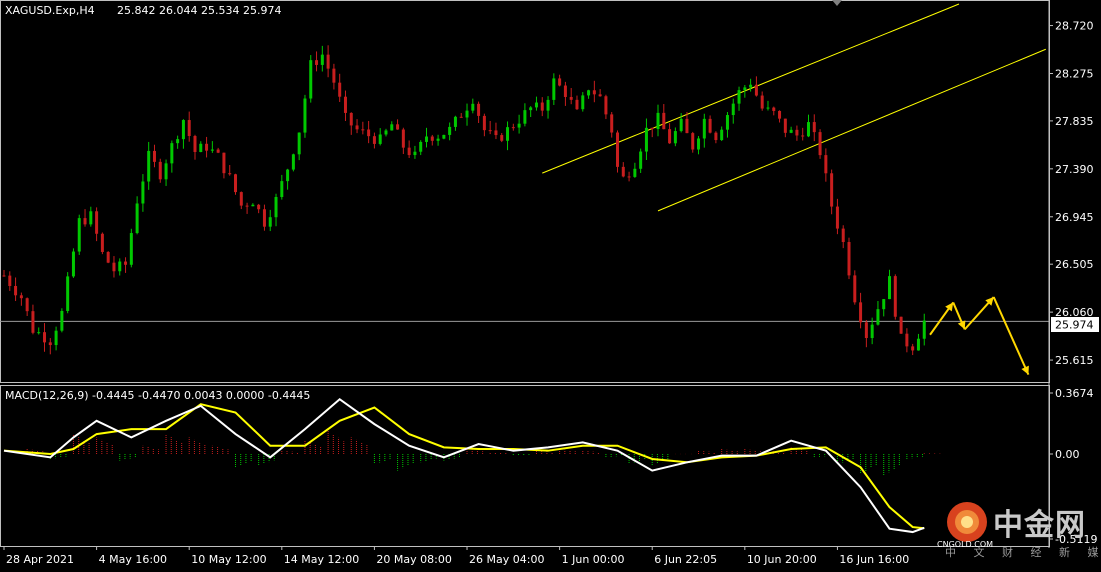  Describe the element at coordinates (979, 336) in the screenshot. I see `projection-arrows` at that location.